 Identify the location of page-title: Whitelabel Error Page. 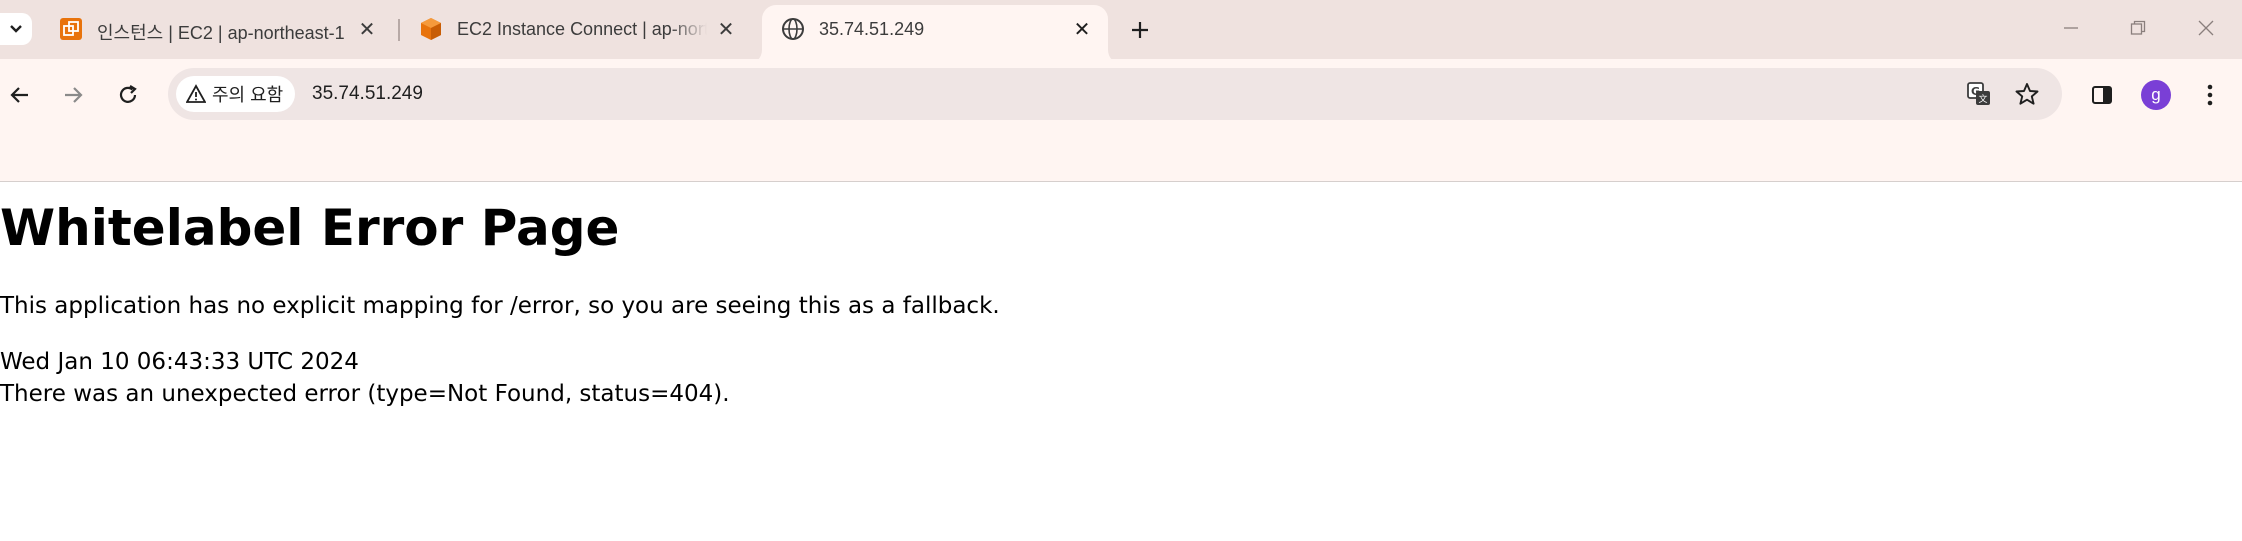
(310, 228).